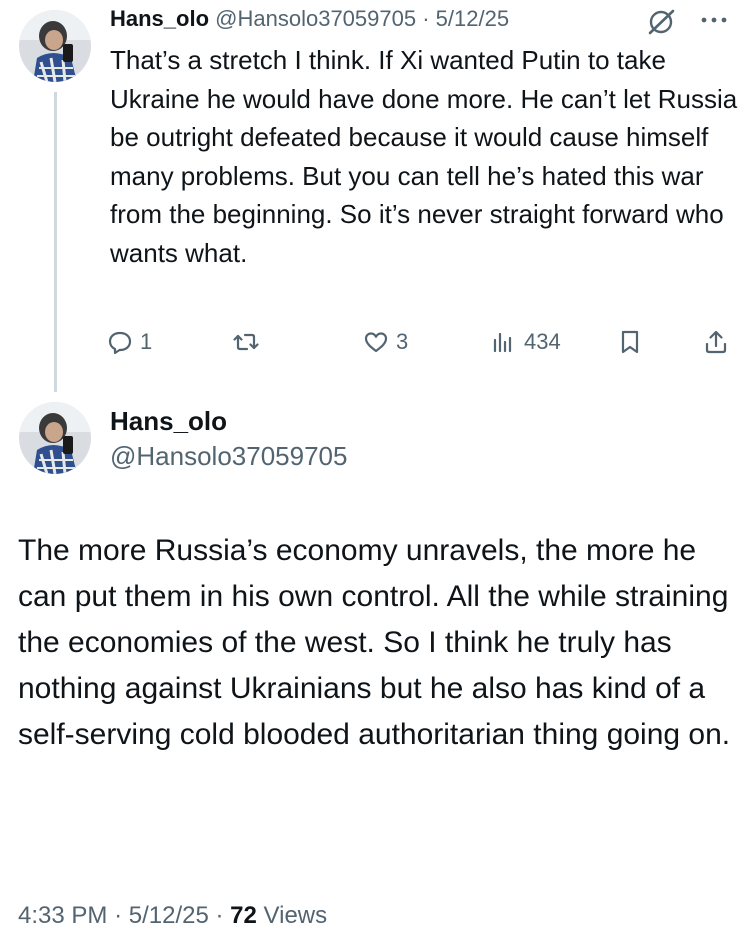 The height and width of the screenshot is (945, 750). Describe the element at coordinates (246, 342) in the screenshot. I see `retweet-icon` at that location.